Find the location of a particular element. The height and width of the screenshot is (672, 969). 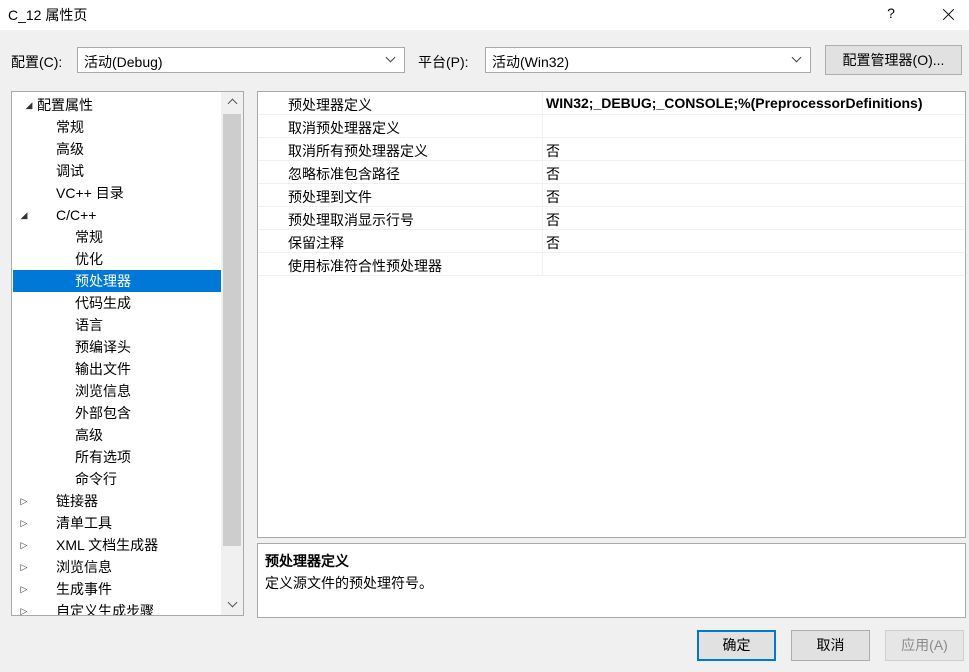

tree-item: ▷ 自定义生成步骤 is located at coordinates (117, 608).